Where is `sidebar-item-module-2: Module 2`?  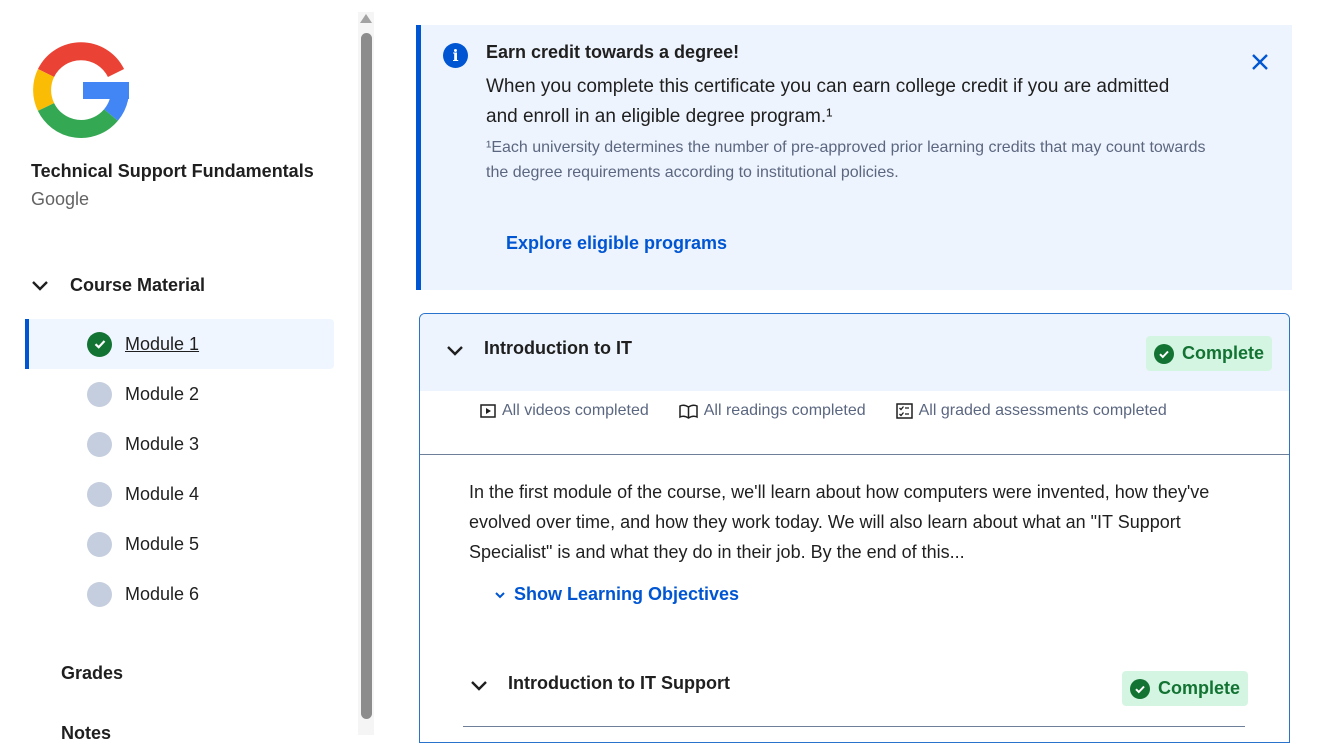 sidebar-item-module-2: Module 2 is located at coordinates (179, 394).